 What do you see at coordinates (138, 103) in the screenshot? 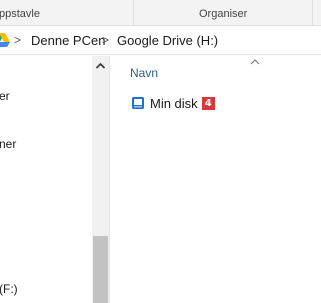
I see `drive-folder-icon` at bounding box center [138, 103].